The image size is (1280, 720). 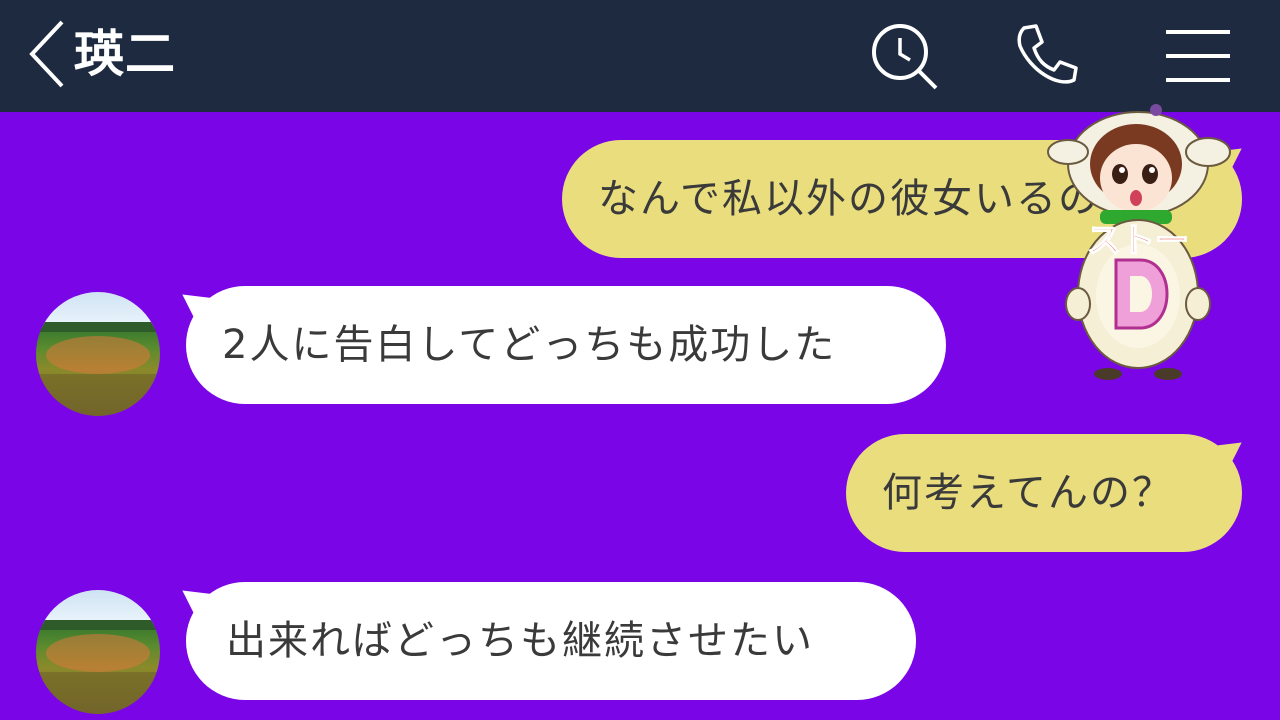 I want to click on call-button, so click(x=1046, y=56).